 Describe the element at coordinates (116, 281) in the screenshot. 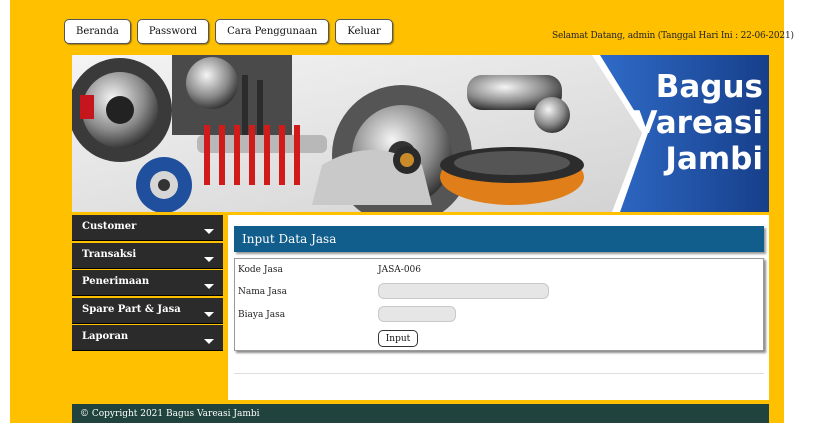

I see `sidebar-item-label: Penerimaan` at that location.